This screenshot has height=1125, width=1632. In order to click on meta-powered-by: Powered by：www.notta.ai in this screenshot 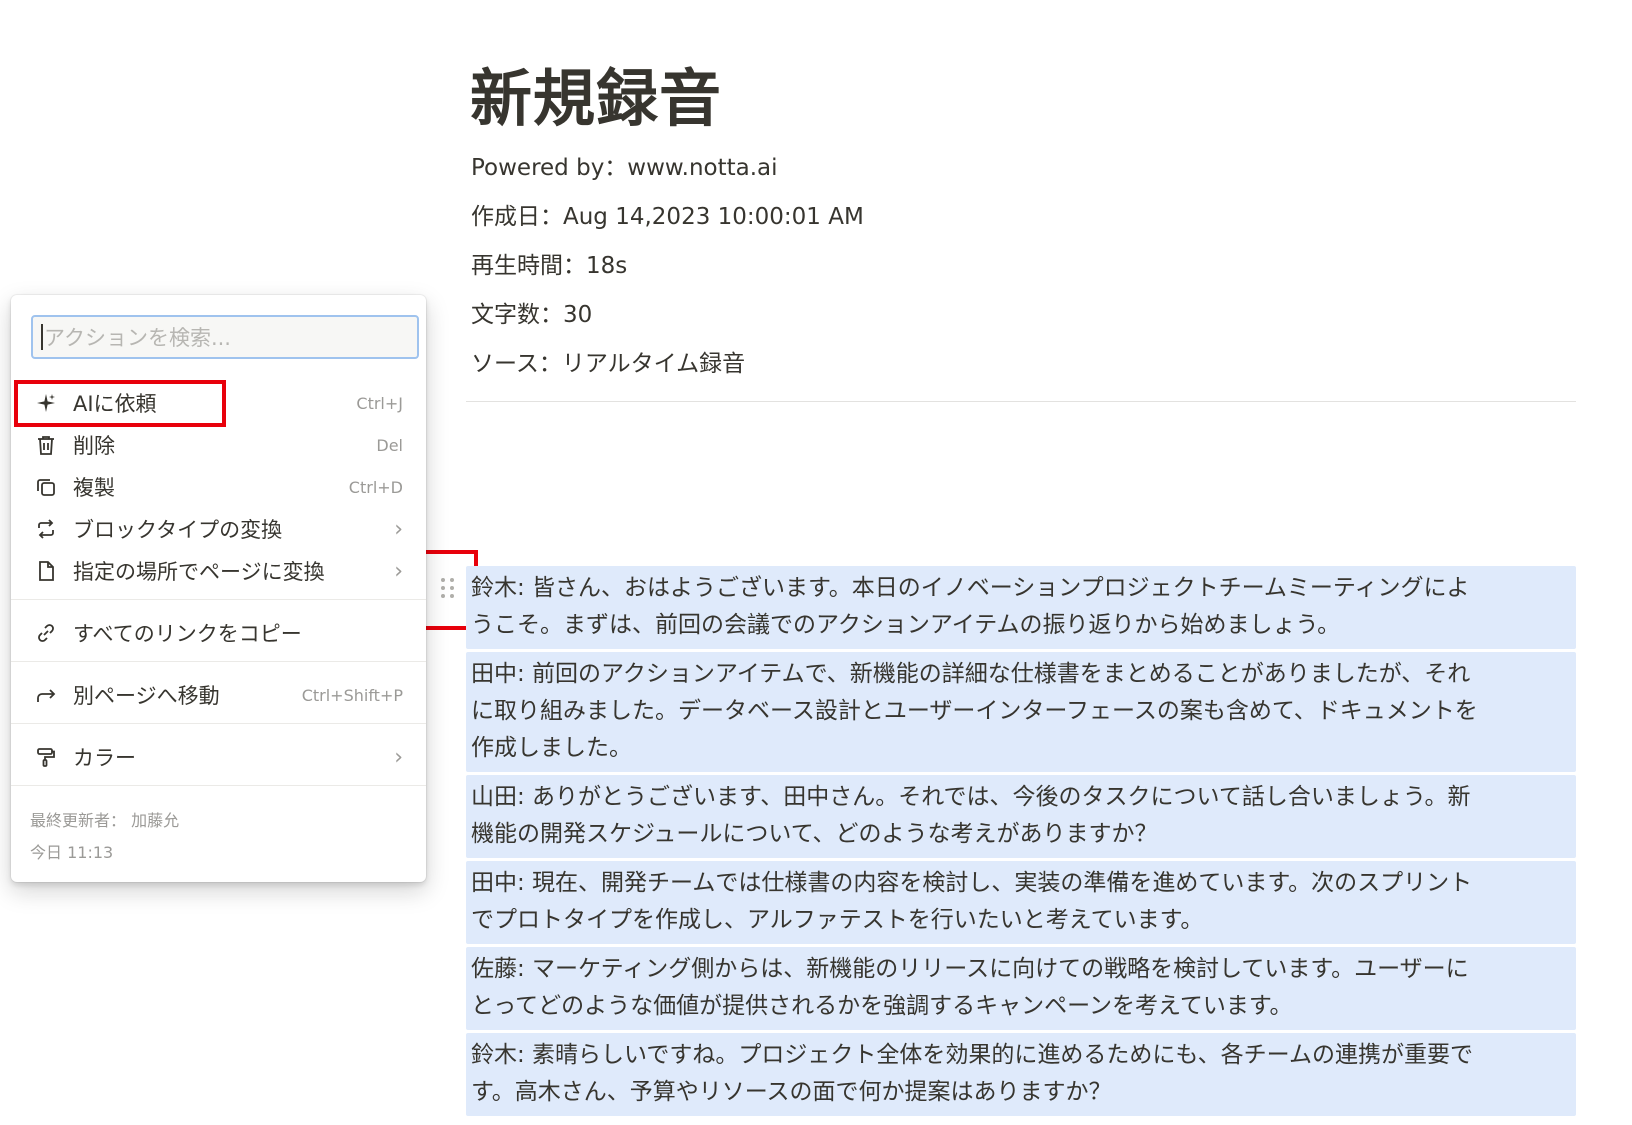, I will do `click(624, 168)`.